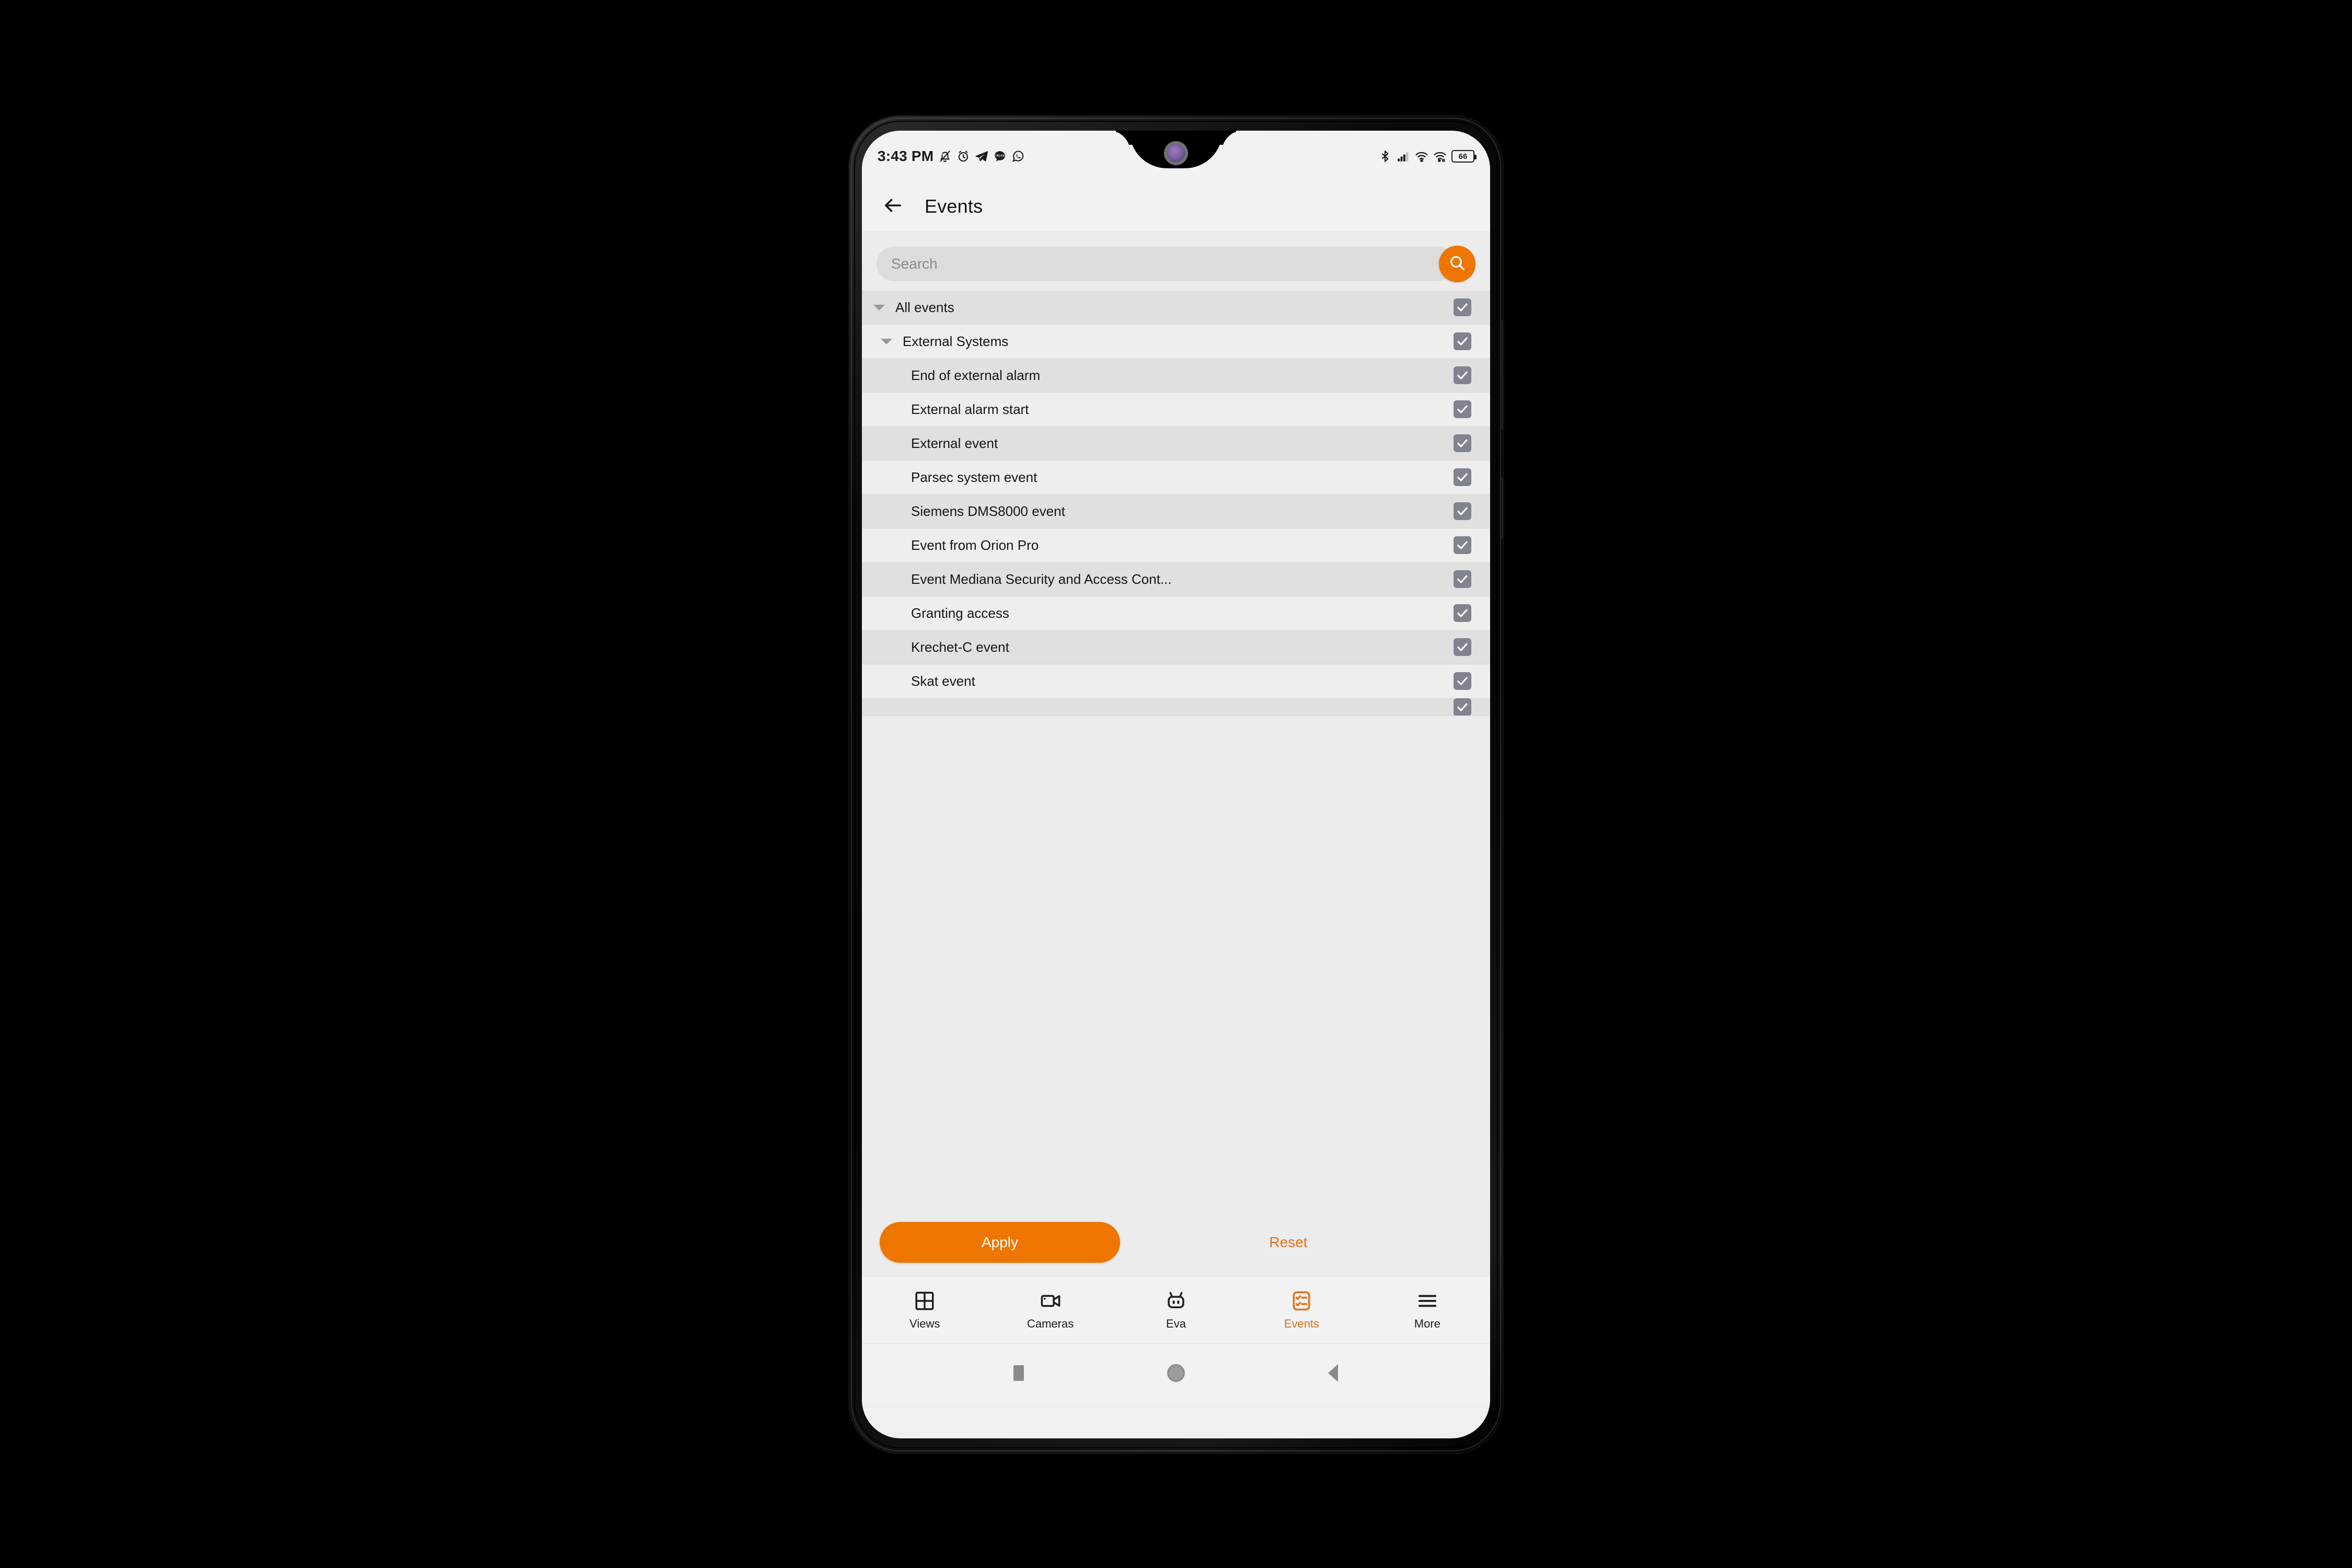 Image resolution: width=2352 pixels, height=1568 pixels. Describe the element at coordinates (1176, 477) in the screenshot. I see `event-row: Parsec system event` at that location.